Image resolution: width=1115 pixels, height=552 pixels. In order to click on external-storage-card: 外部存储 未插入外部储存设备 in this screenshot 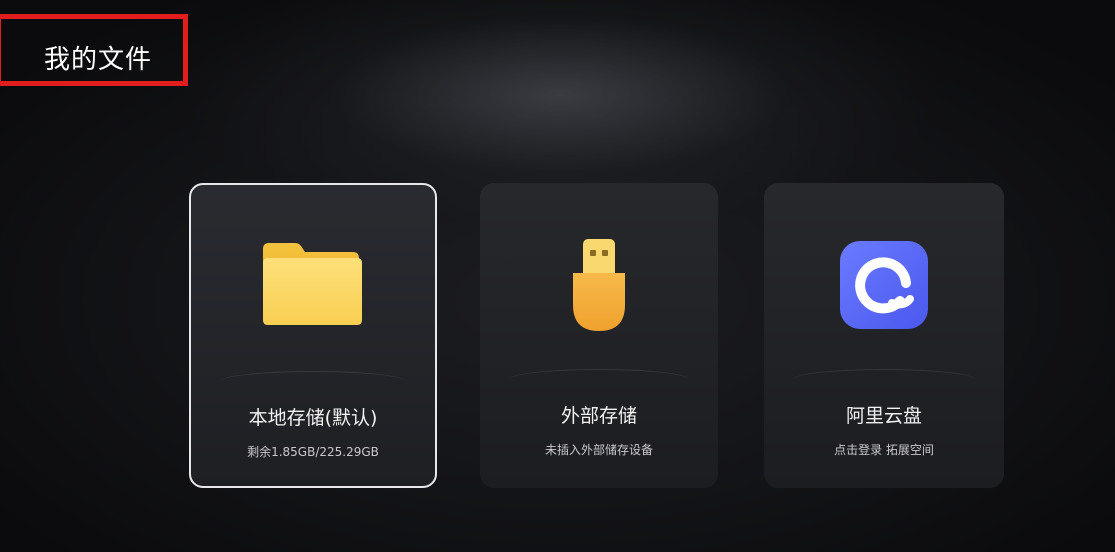, I will do `click(599, 335)`.